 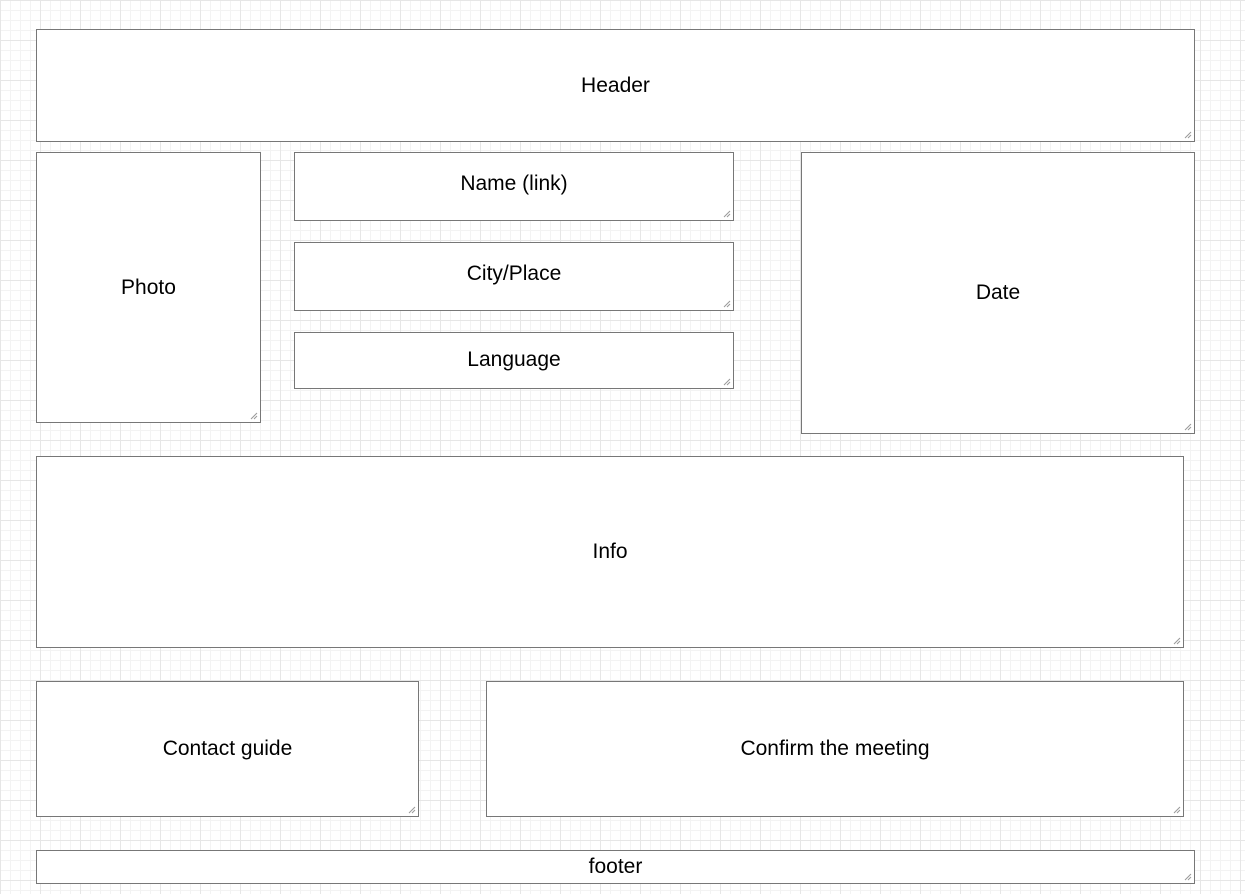 I want to click on language-box: Language, so click(x=514, y=360).